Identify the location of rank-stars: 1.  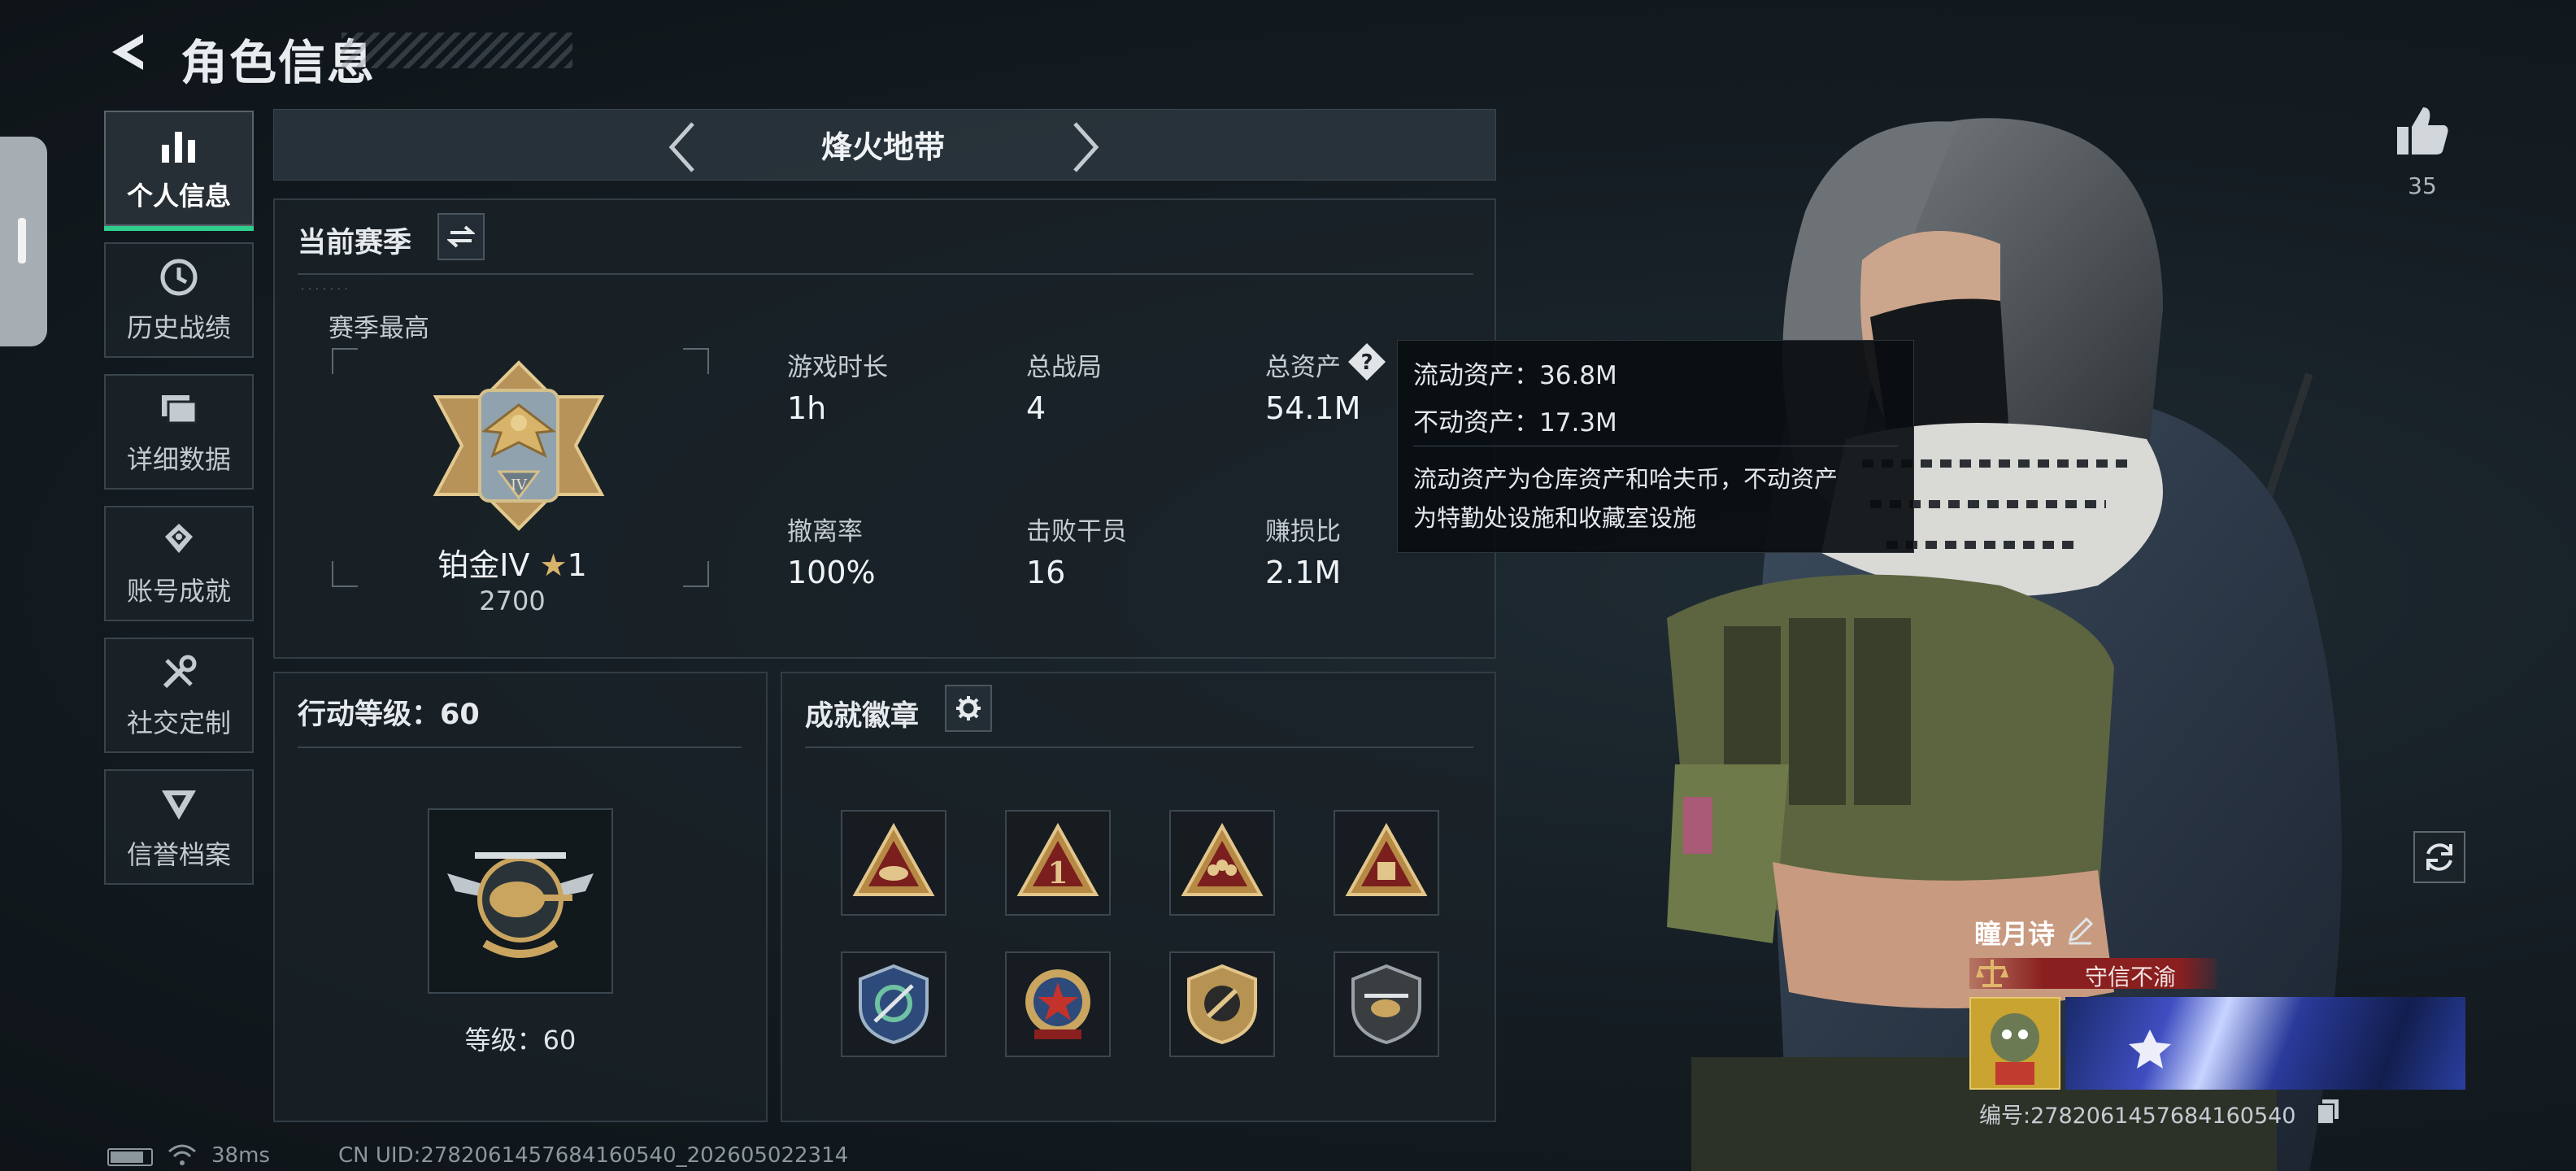
(577, 565).